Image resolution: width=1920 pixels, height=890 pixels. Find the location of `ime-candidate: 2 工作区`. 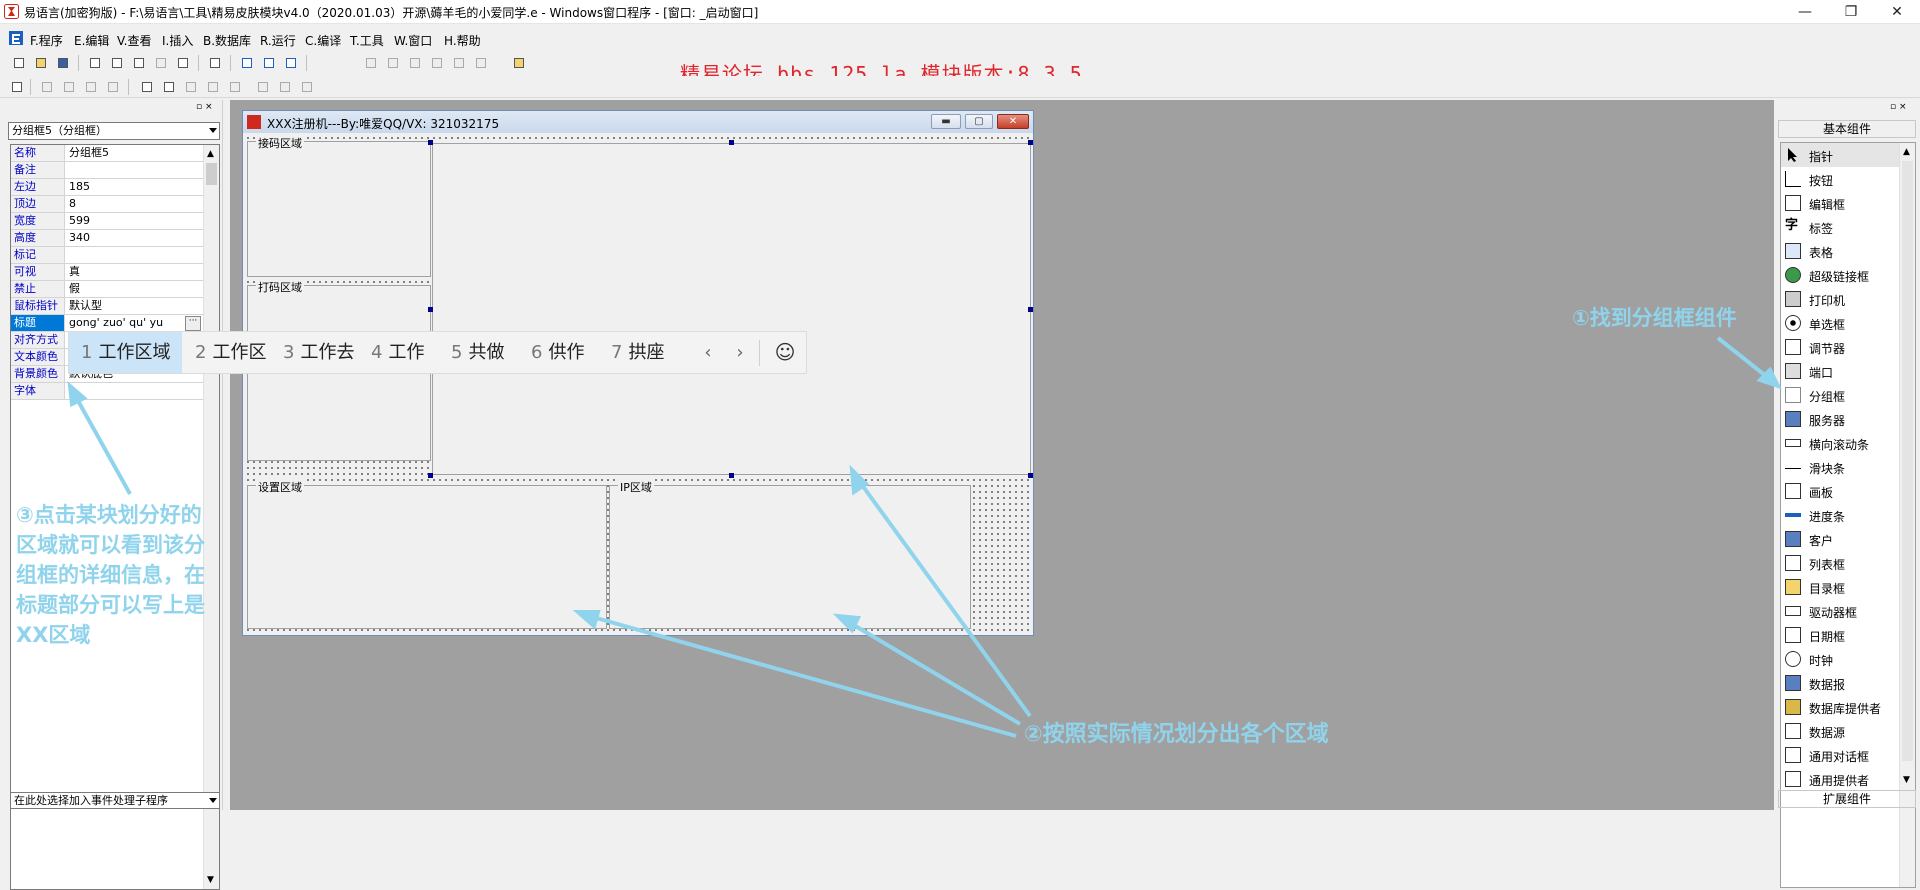

ime-candidate: 2 工作区 is located at coordinates (230, 352).